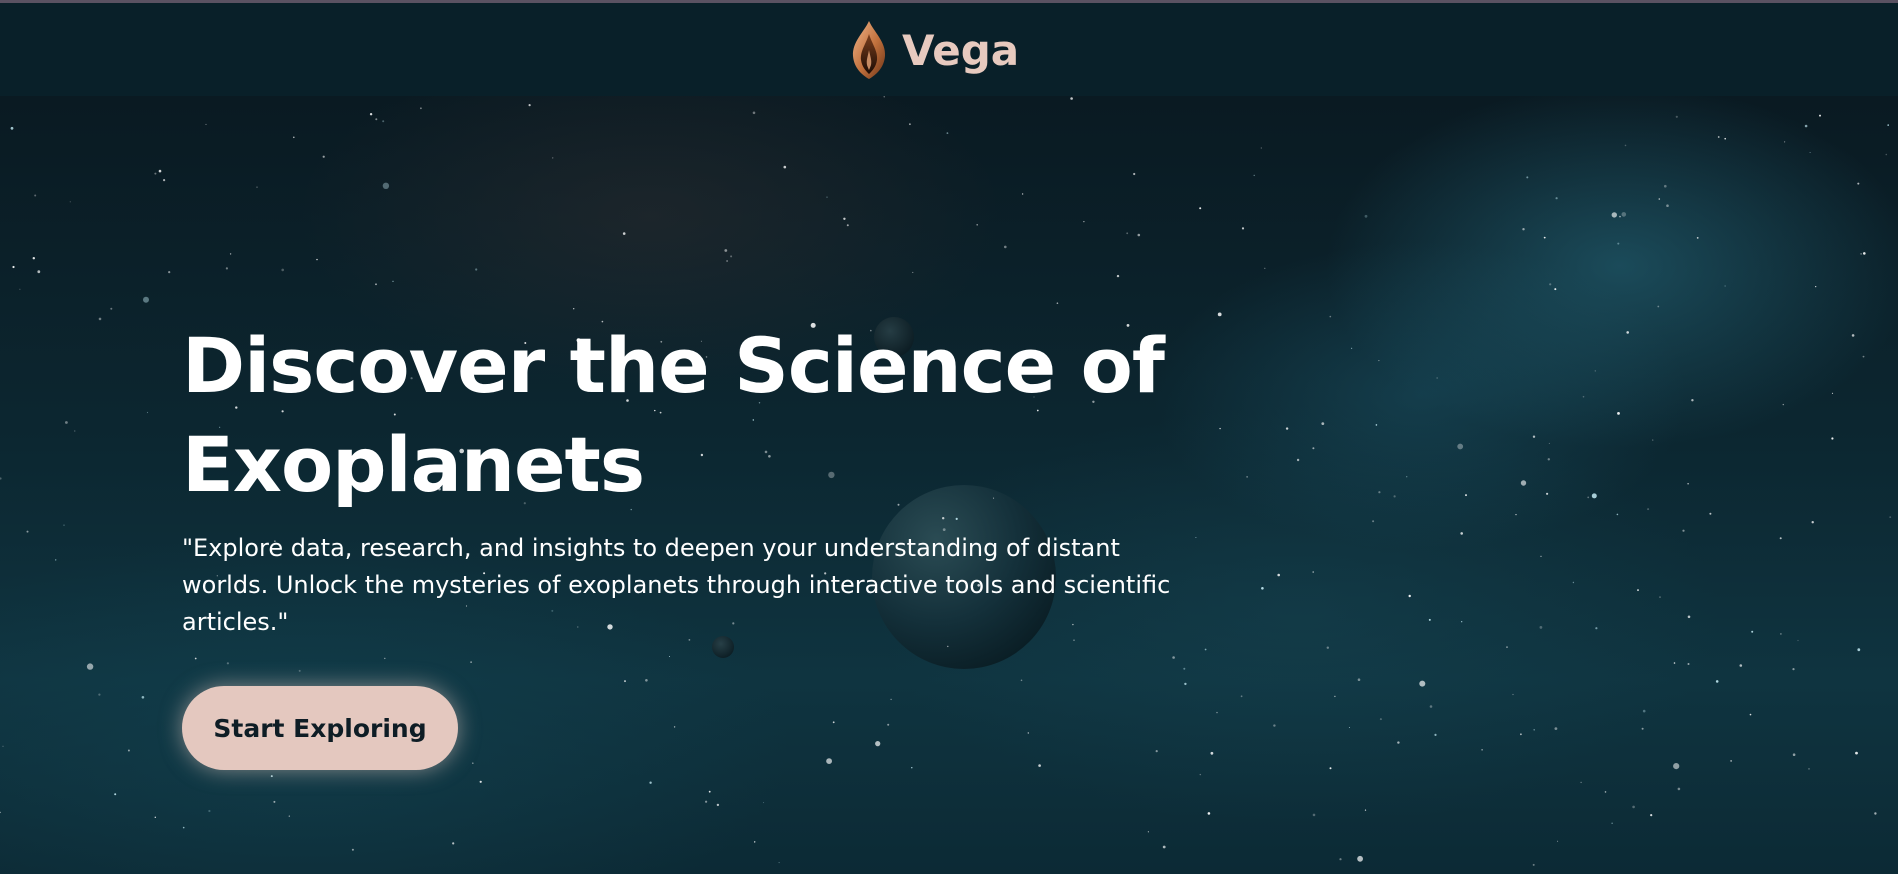  What do you see at coordinates (320, 728) in the screenshot?
I see `start-exploring-button: Start Exploring` at bounding box center [320, 728].